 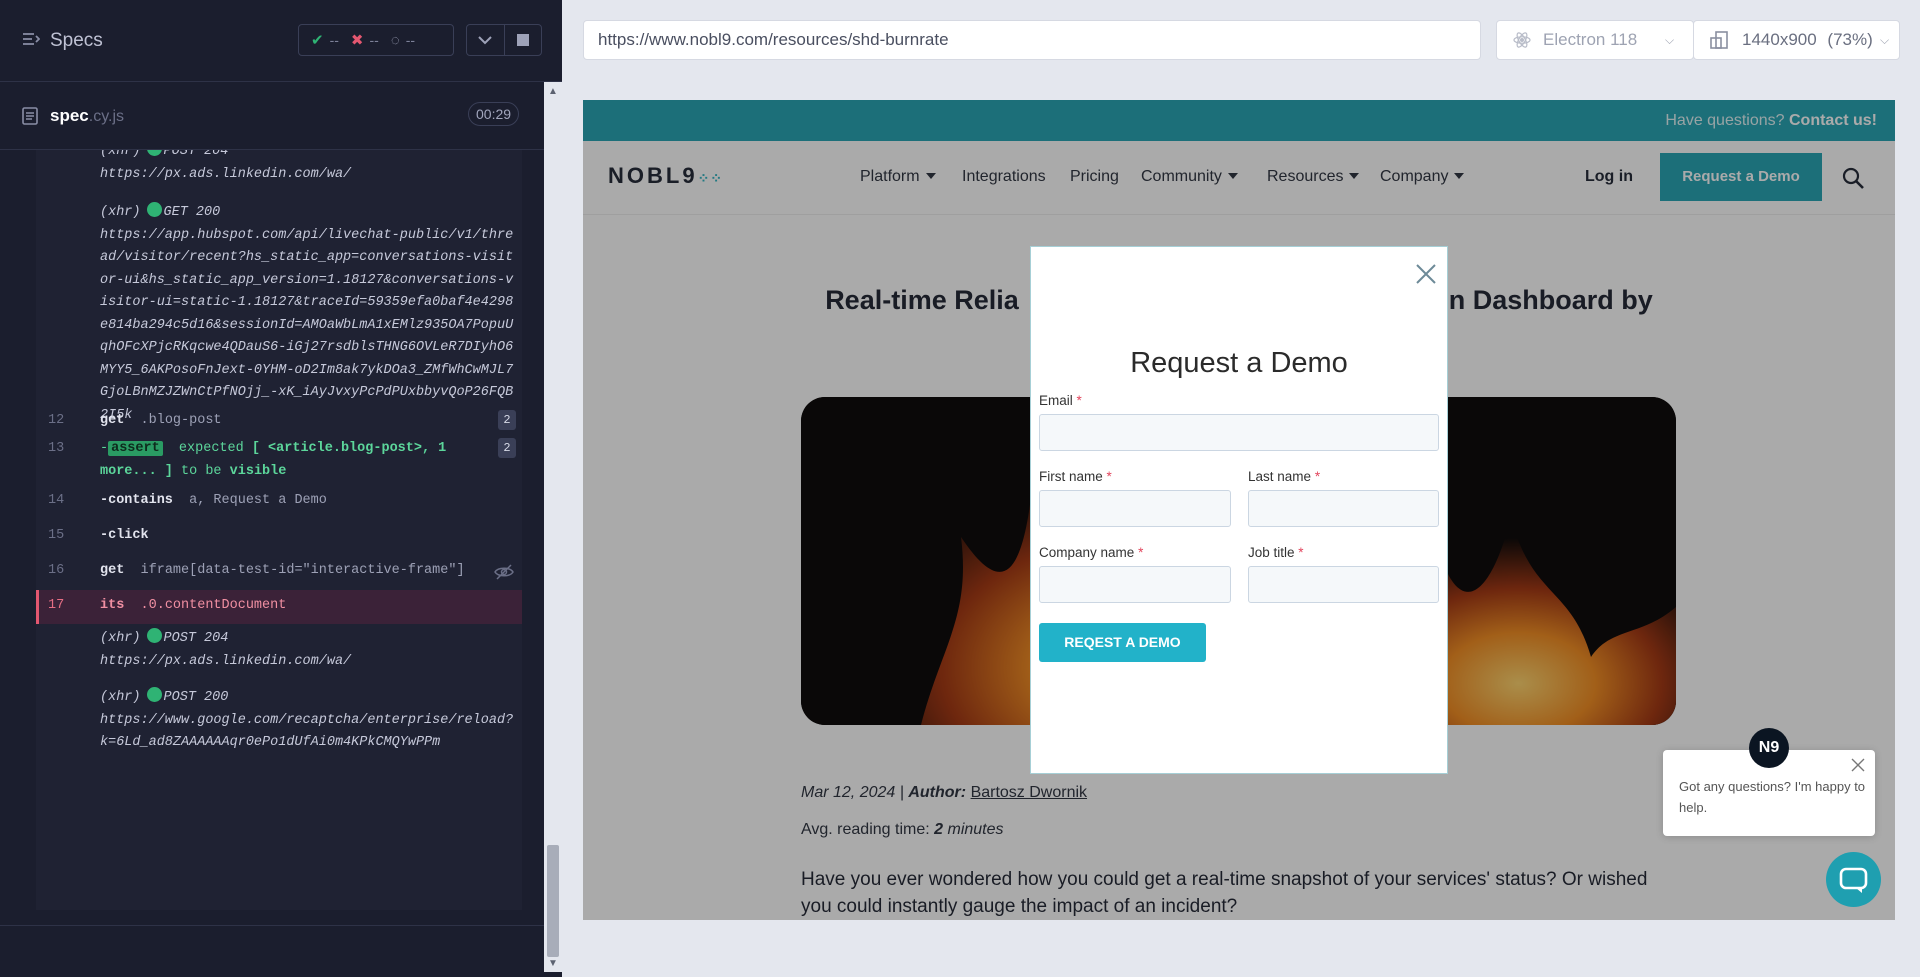 What do you see at coordinates (279, 607) in the screenshot?
I see `failed-command-row: 17 its .0.contentDocument` at bounding box center [279, 607].